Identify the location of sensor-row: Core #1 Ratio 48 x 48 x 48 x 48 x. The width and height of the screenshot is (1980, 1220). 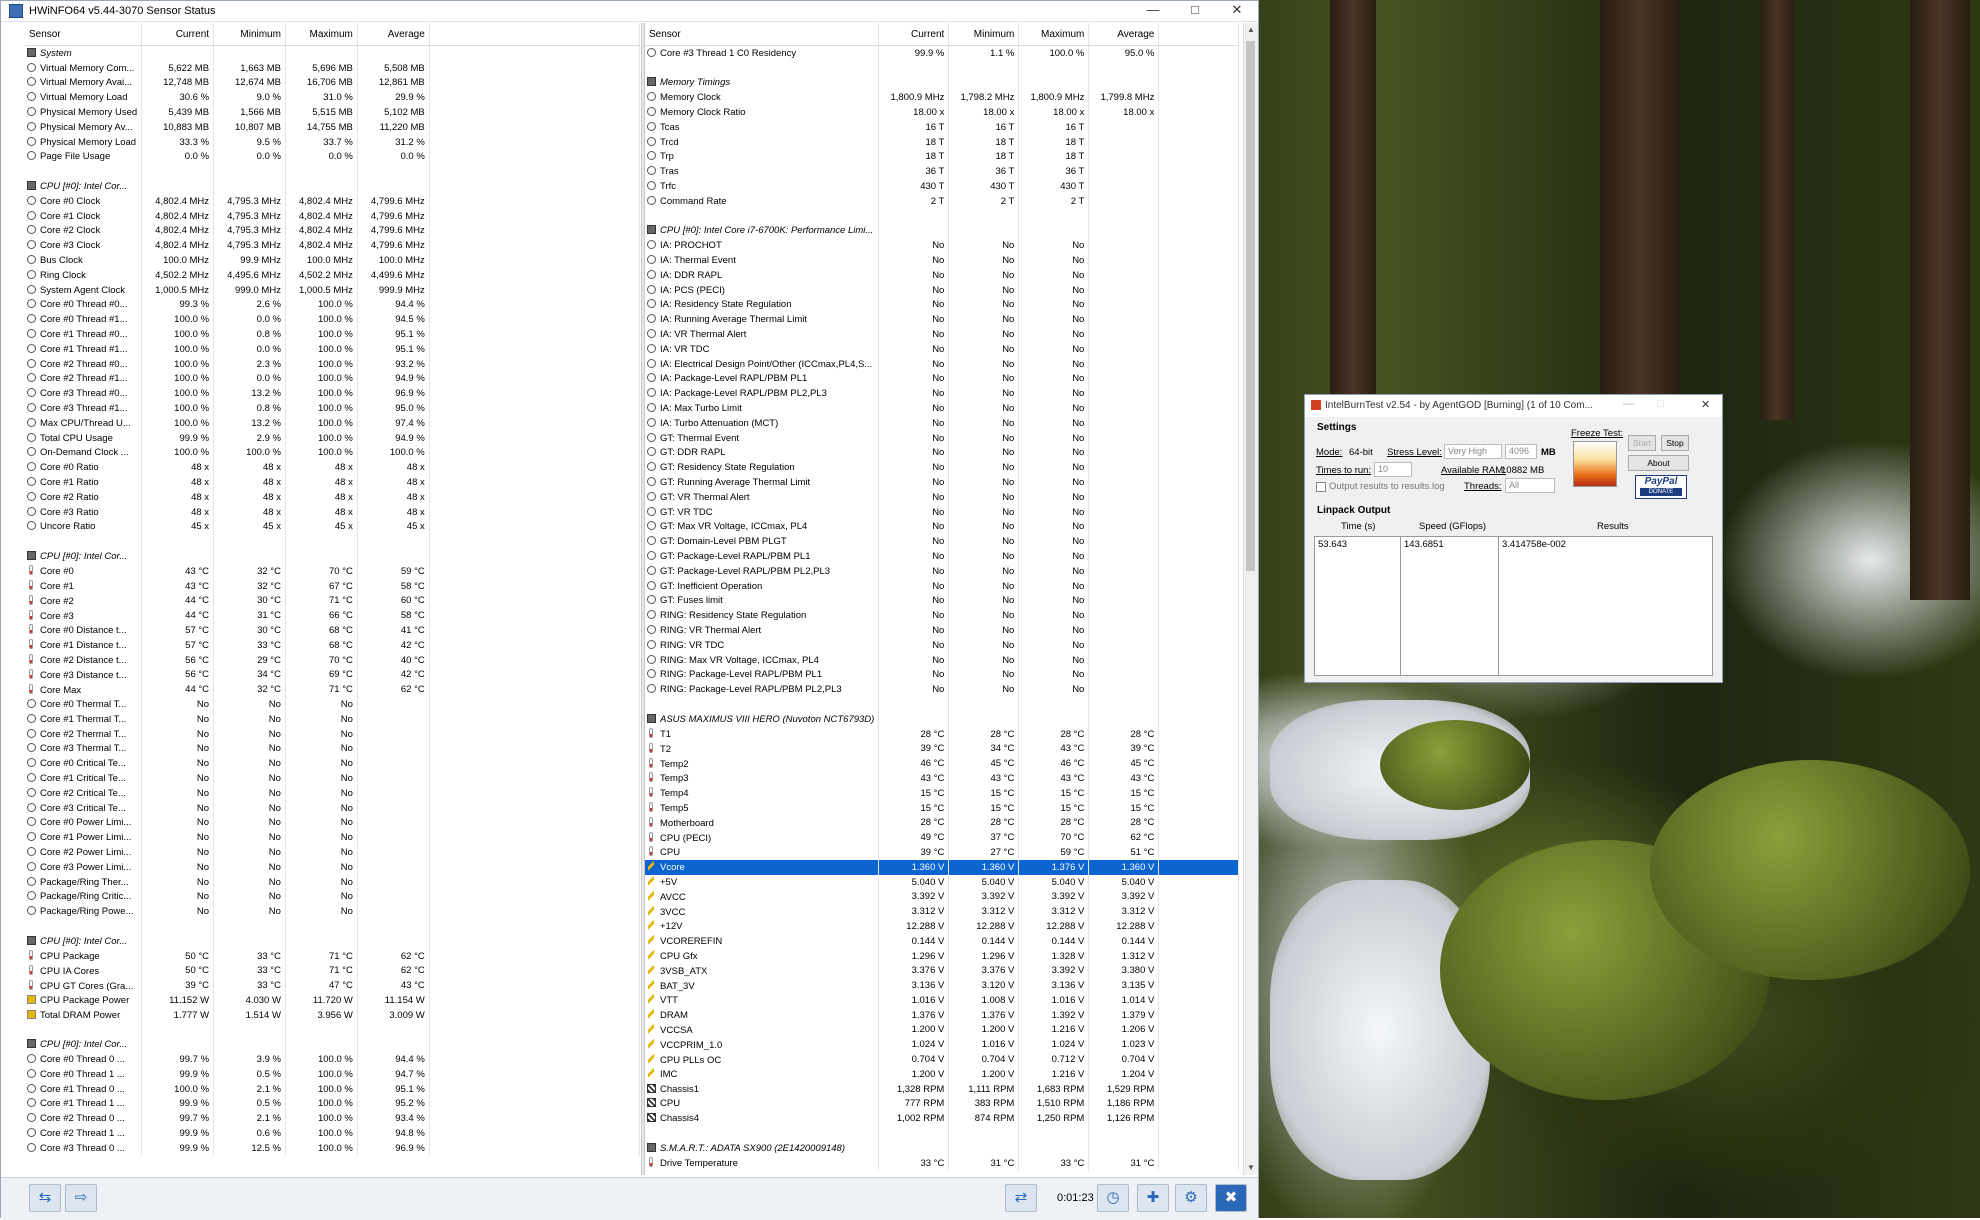
(332, 482).